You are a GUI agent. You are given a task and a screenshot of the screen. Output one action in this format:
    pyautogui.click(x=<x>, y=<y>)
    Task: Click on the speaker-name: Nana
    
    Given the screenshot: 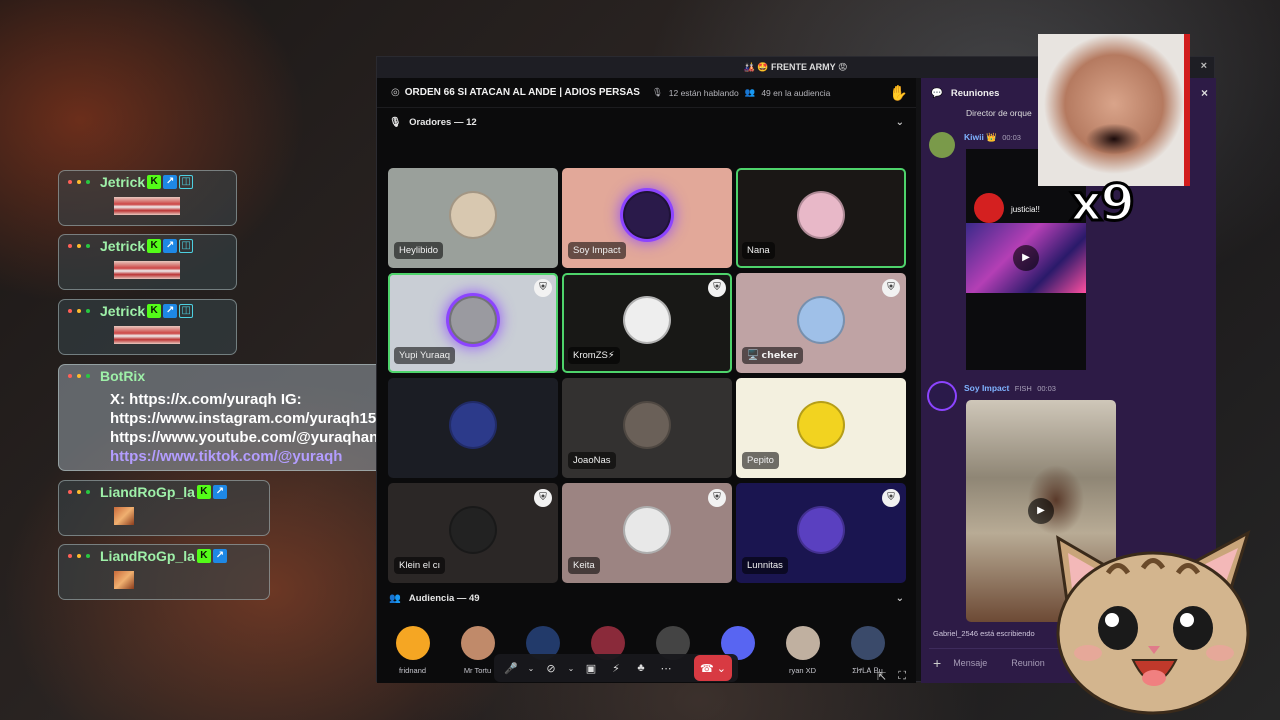 What is the action you would take?
    pyautogui.click(x=758, y=250)
    